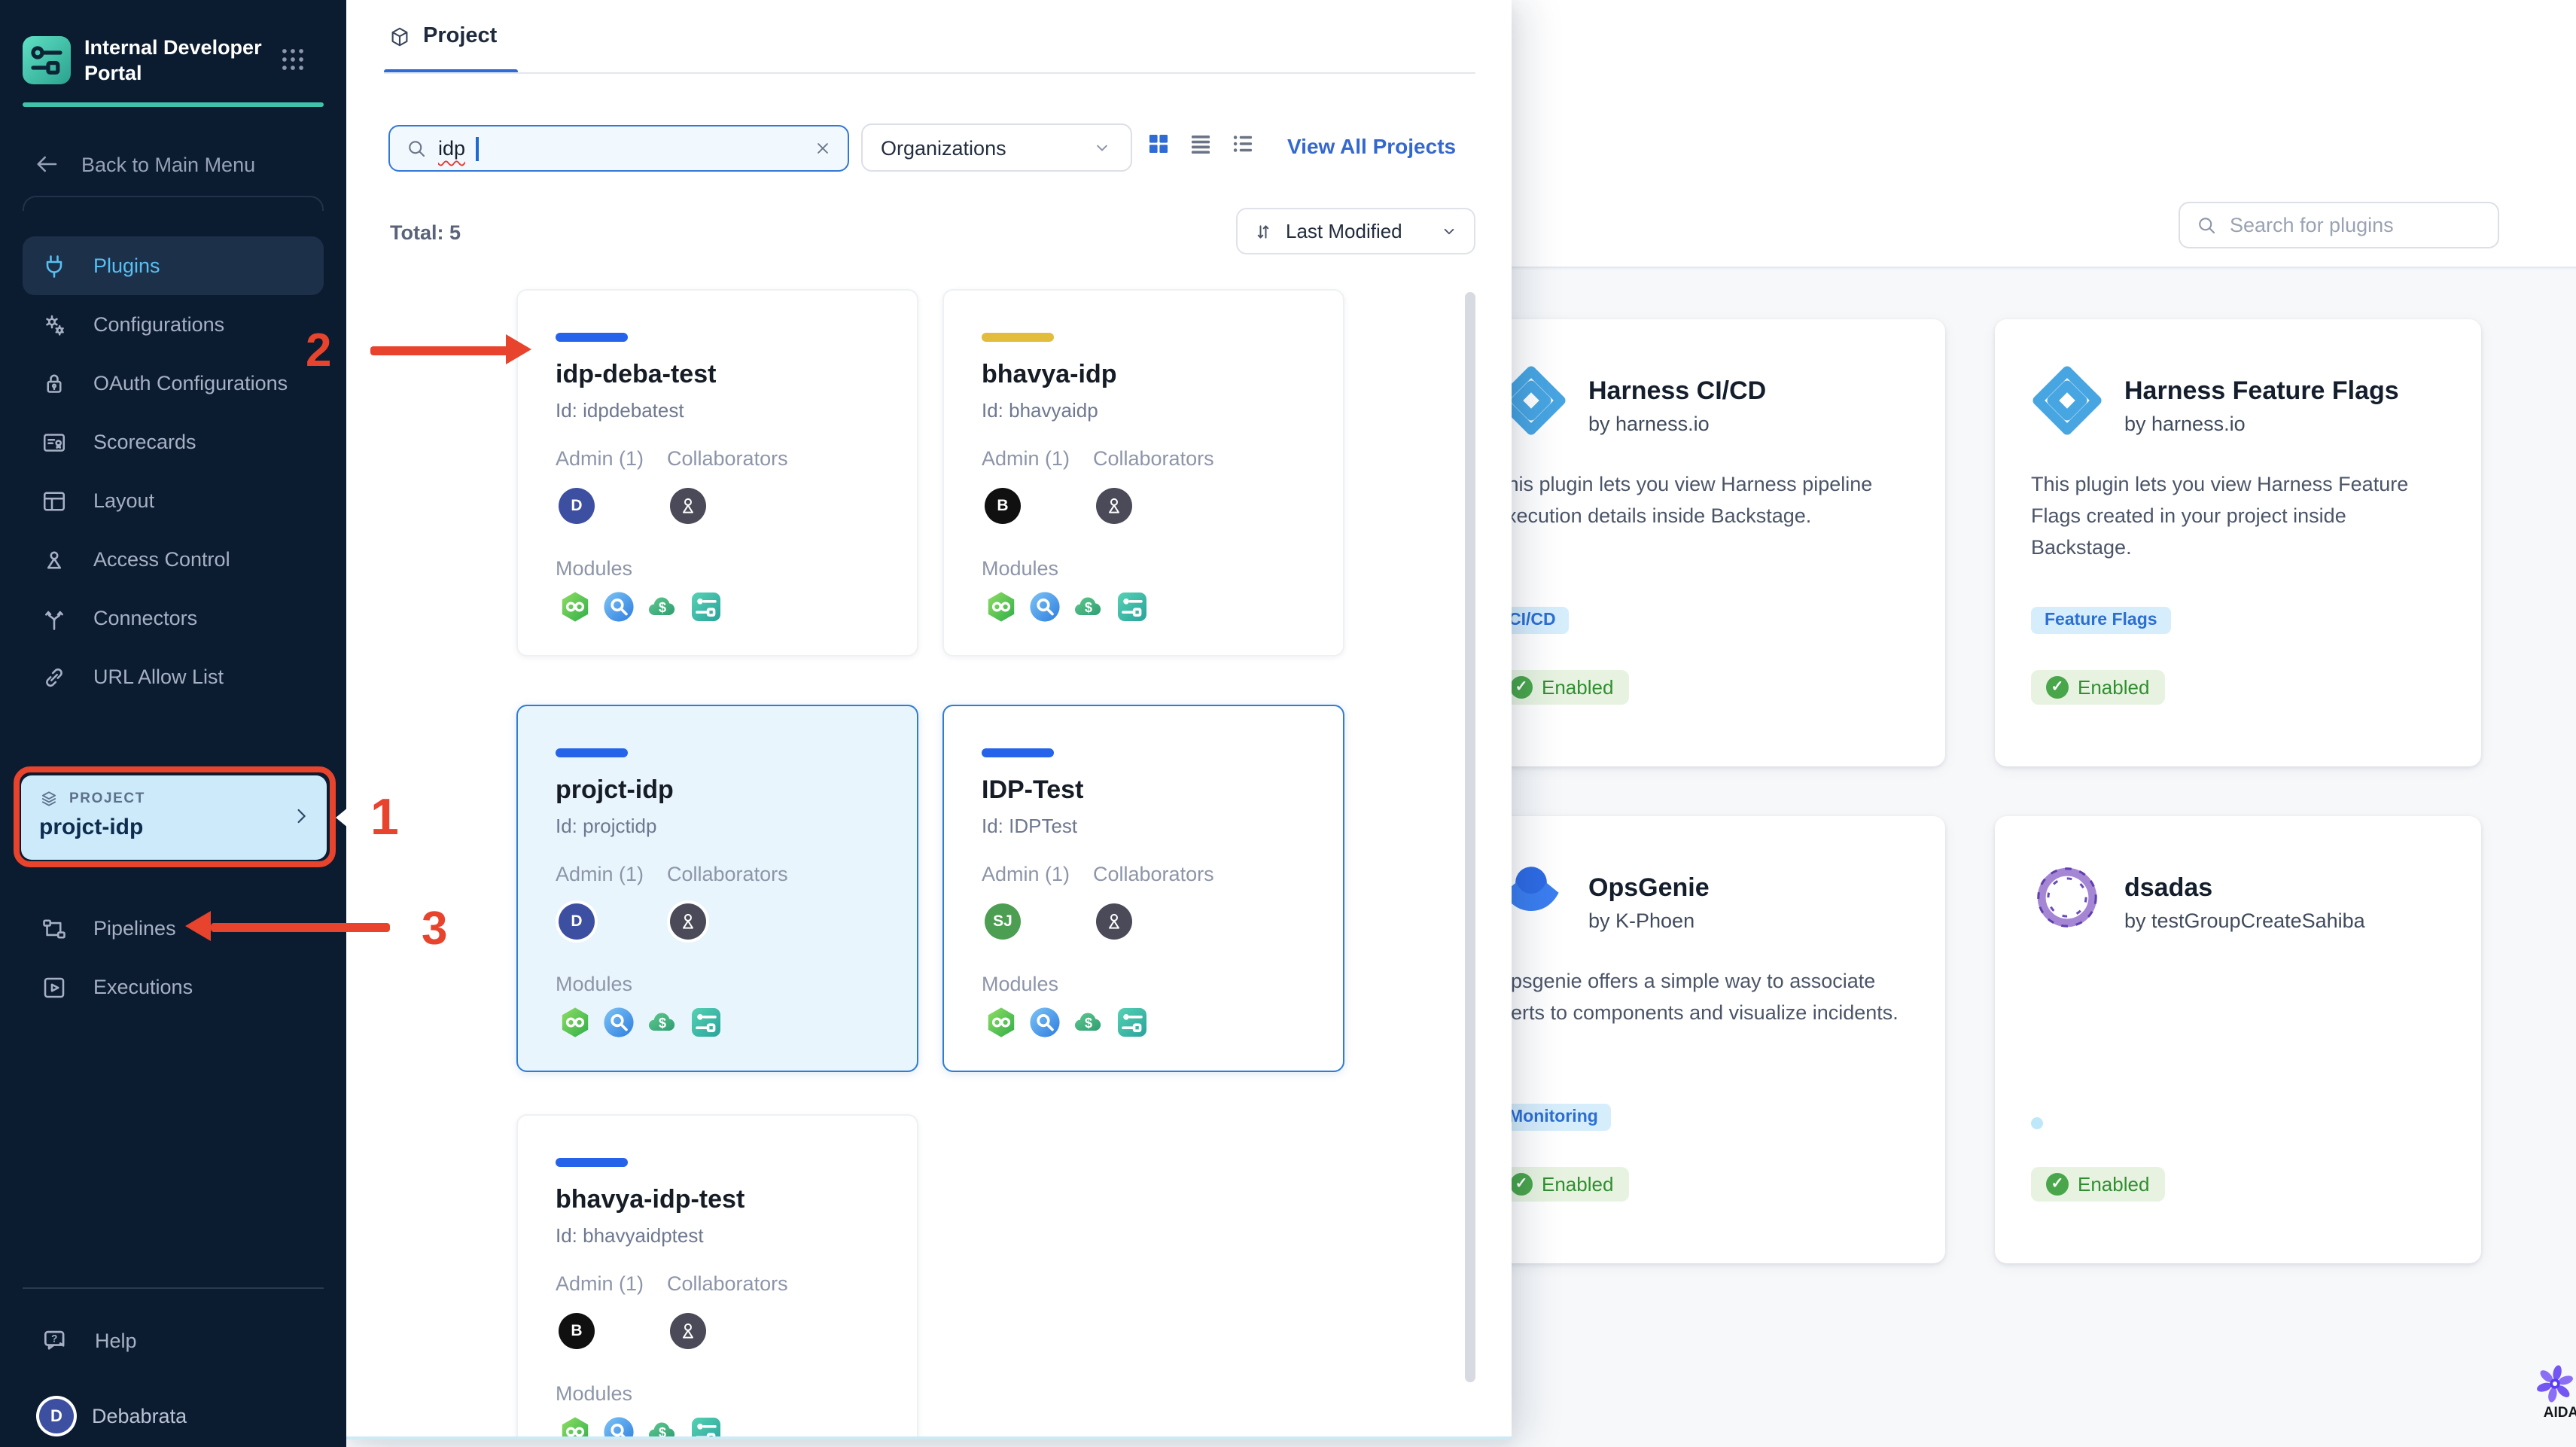 The height and width of the screenshot is (1447, 2576). What do you see at coordinates (2058, 1184) in the screenshot?
I see `check-icon: ✓` at bounding box center [2058, 1184].